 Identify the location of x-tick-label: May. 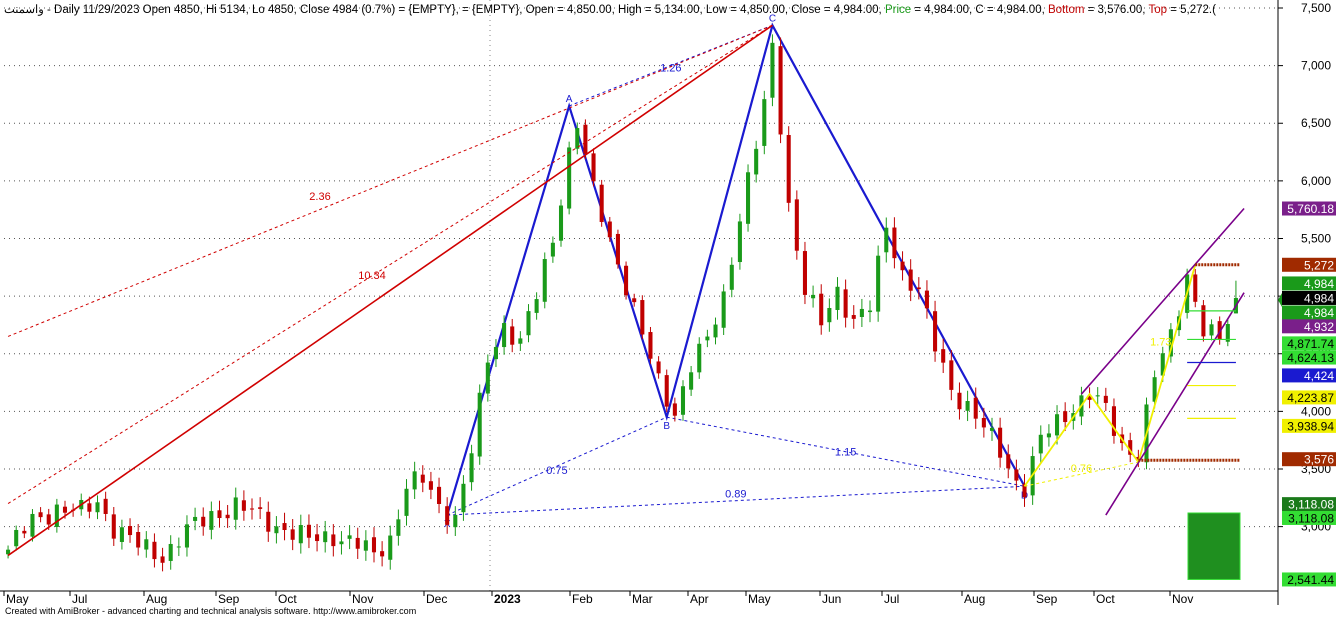
(17, 599).